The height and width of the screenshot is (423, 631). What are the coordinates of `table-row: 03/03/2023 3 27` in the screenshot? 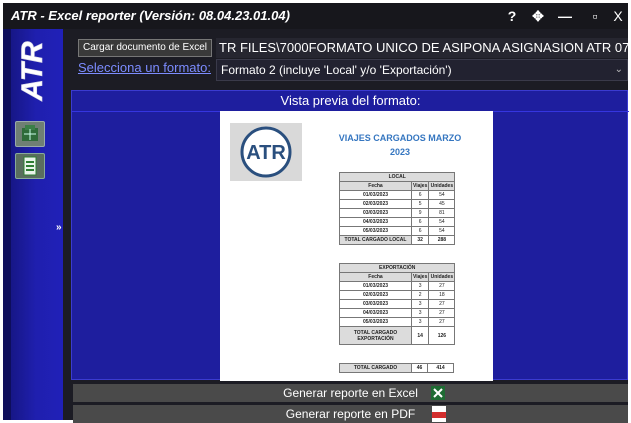 It's located at (397, 304).